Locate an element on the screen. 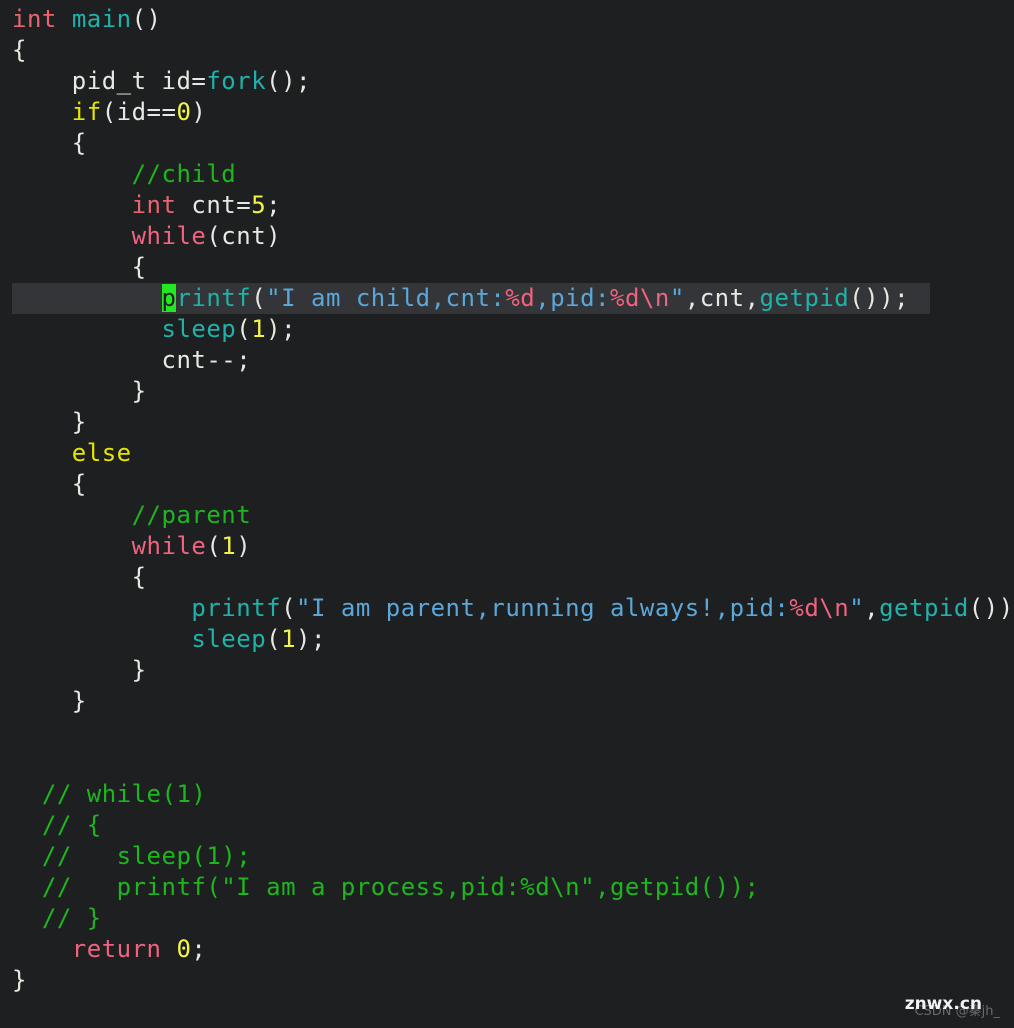 The width and height of the screenshot is (1014, 1028). code-line: //parent is located at coordinates (507, 515).